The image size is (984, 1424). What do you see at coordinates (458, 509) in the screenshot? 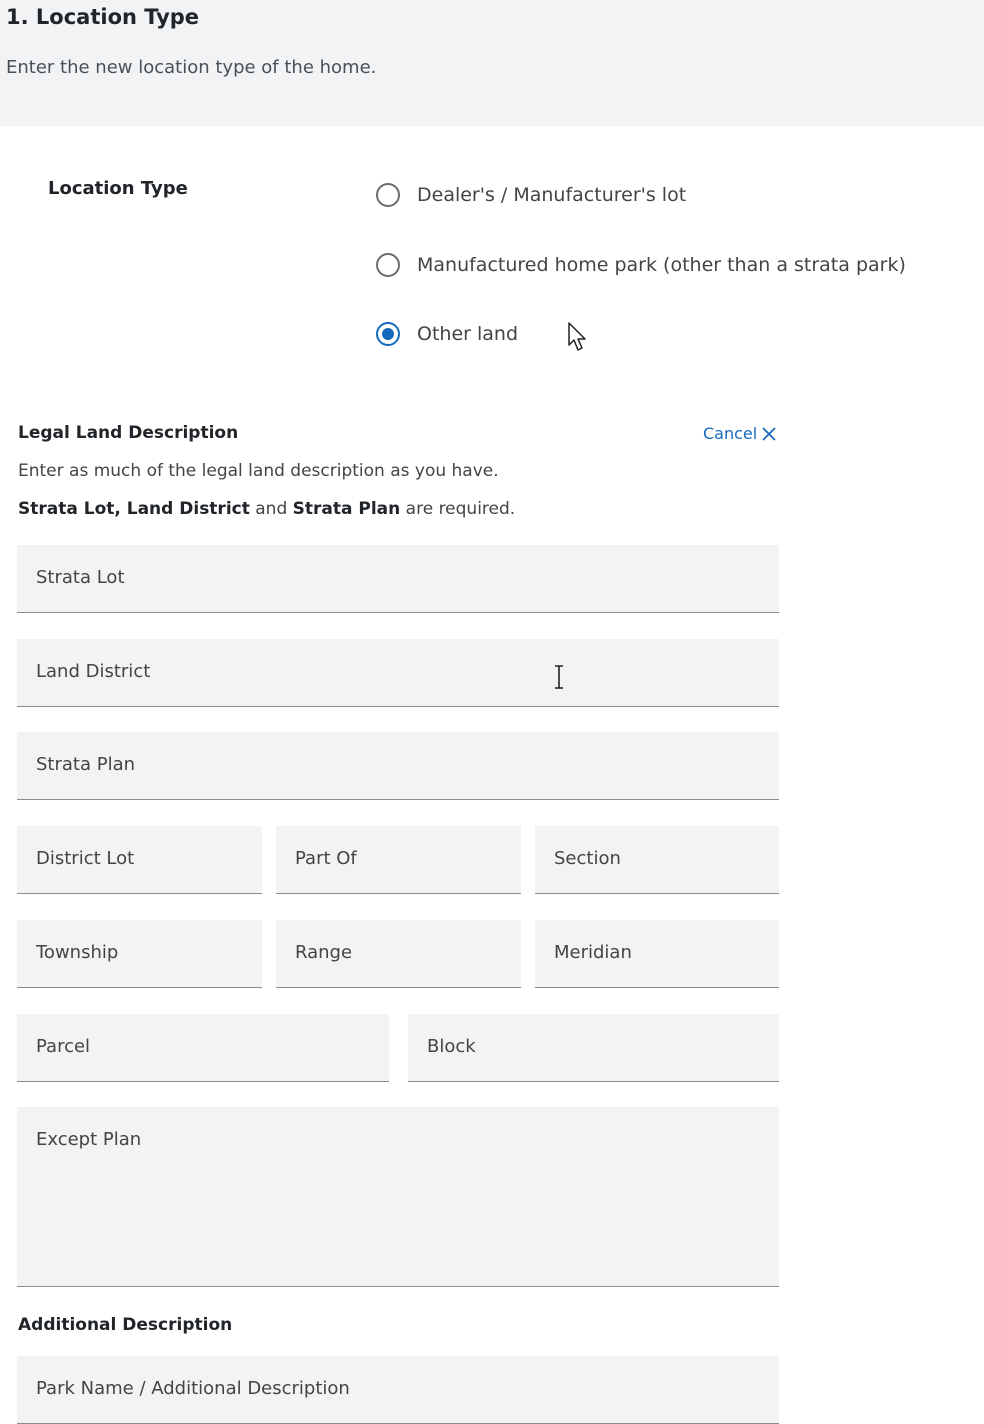
I see `required-fields-suffix: are required.` at bounding box center [458, 509].